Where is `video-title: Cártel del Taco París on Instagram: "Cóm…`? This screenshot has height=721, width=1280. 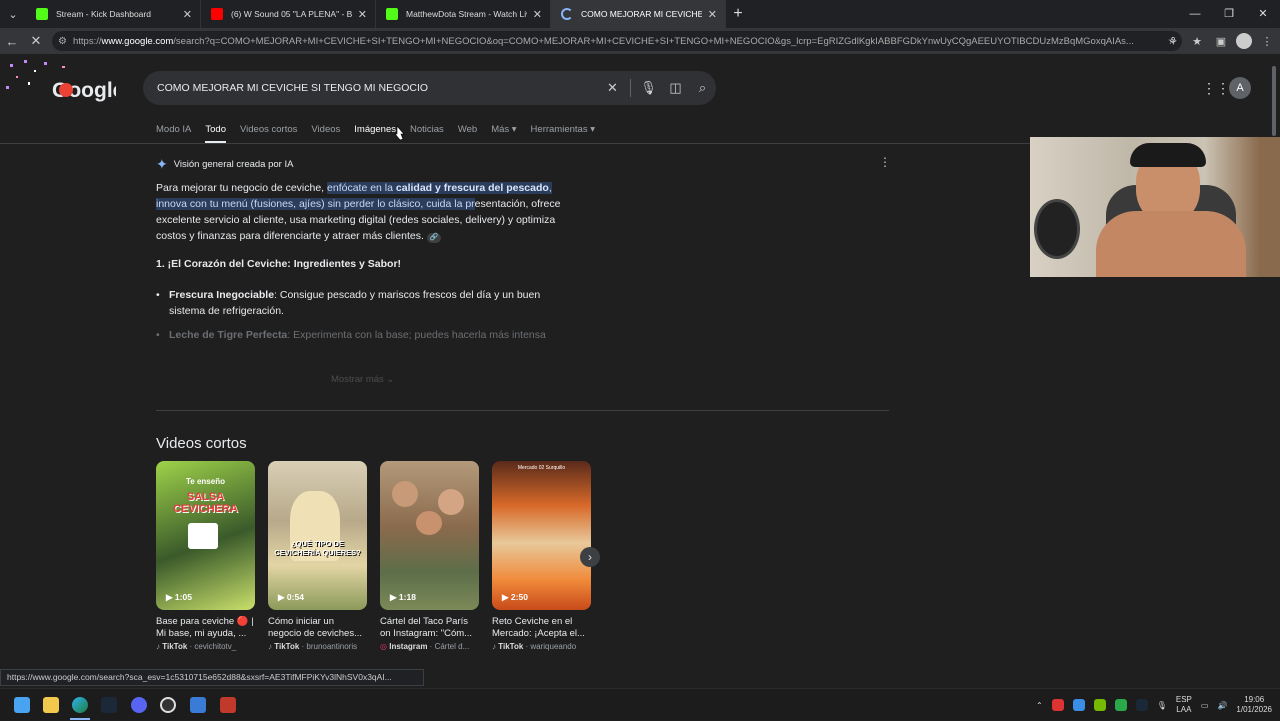 video-title: Cártel del Taco París on Instagram: "Cóm… is located at coordinates (429, 628).